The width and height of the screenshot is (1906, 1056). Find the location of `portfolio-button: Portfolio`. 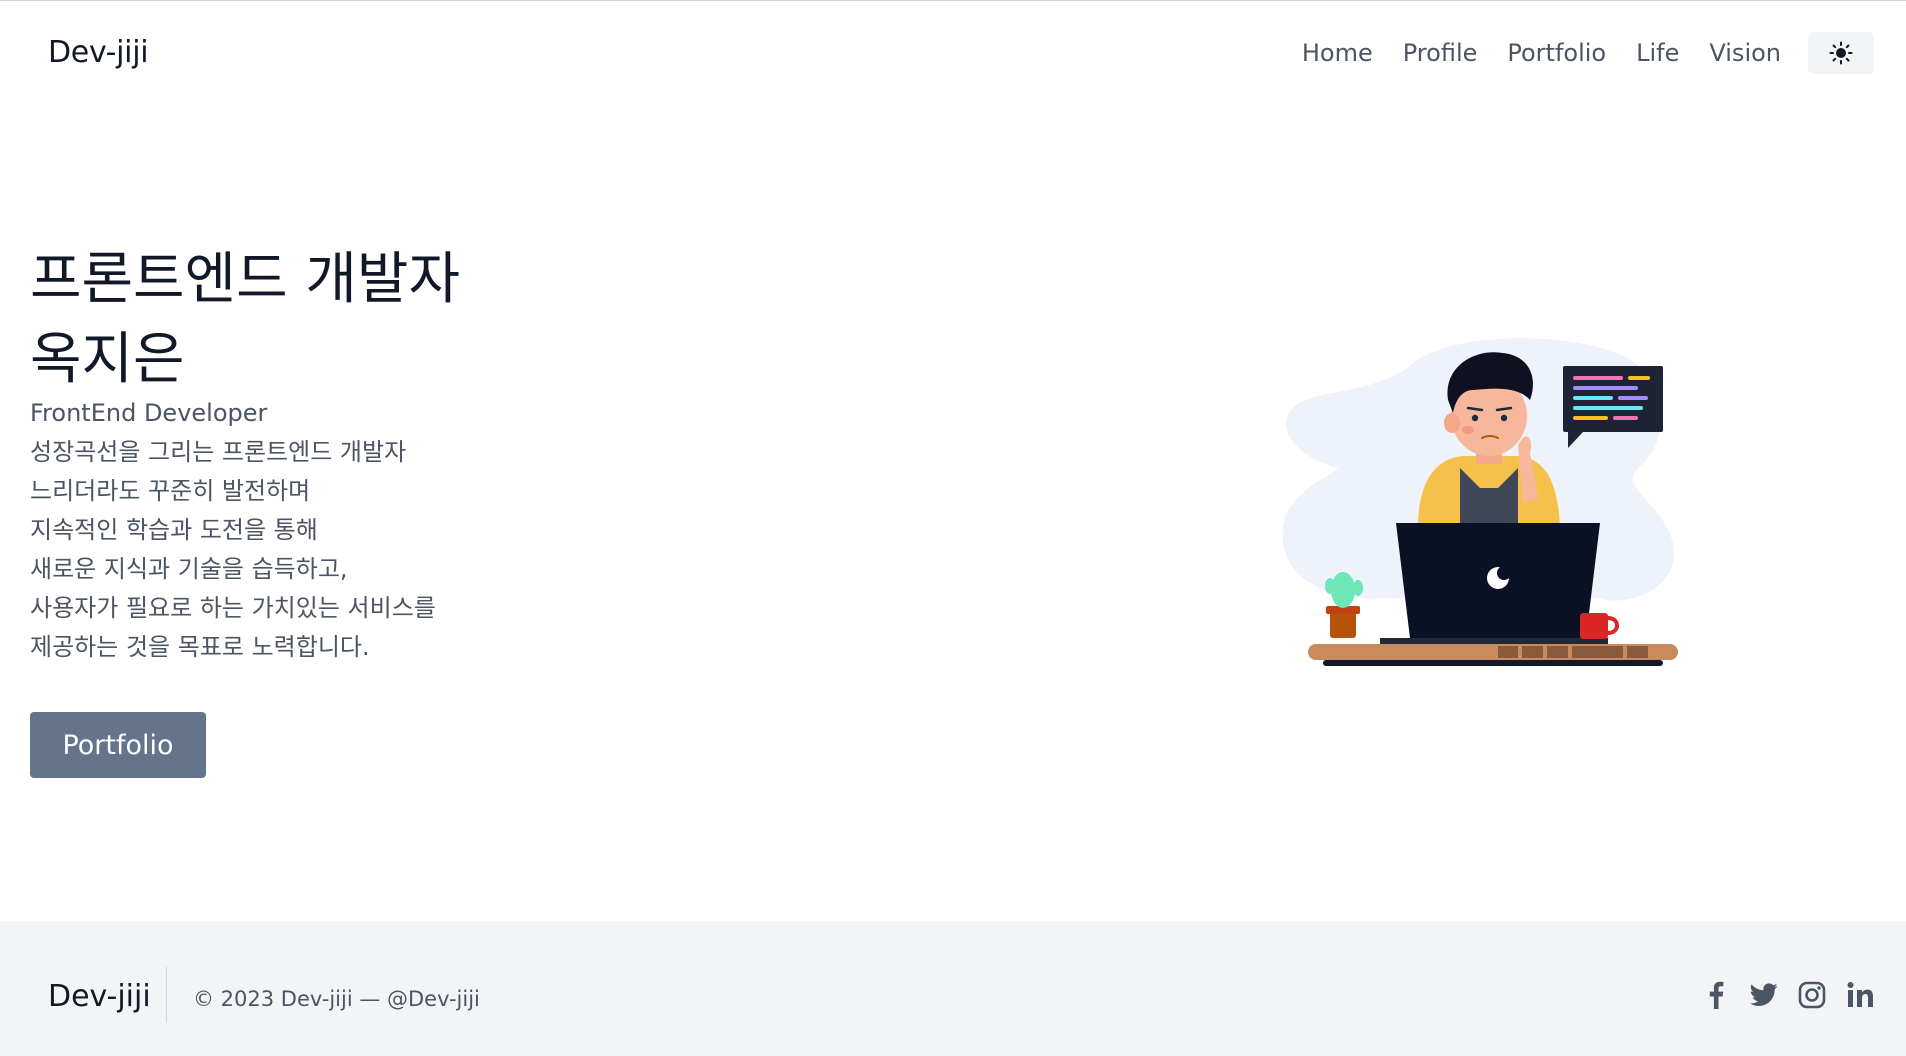

portfolio-button: Portfolio is located at coordinates (118, 745).